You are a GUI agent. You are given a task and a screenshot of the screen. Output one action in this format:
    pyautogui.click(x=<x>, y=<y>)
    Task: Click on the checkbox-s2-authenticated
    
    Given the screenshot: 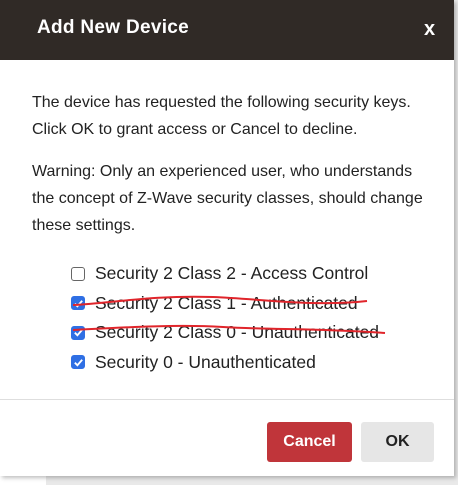 What is the action you would take?
    pyautogui.click(x=78, y=303)
    